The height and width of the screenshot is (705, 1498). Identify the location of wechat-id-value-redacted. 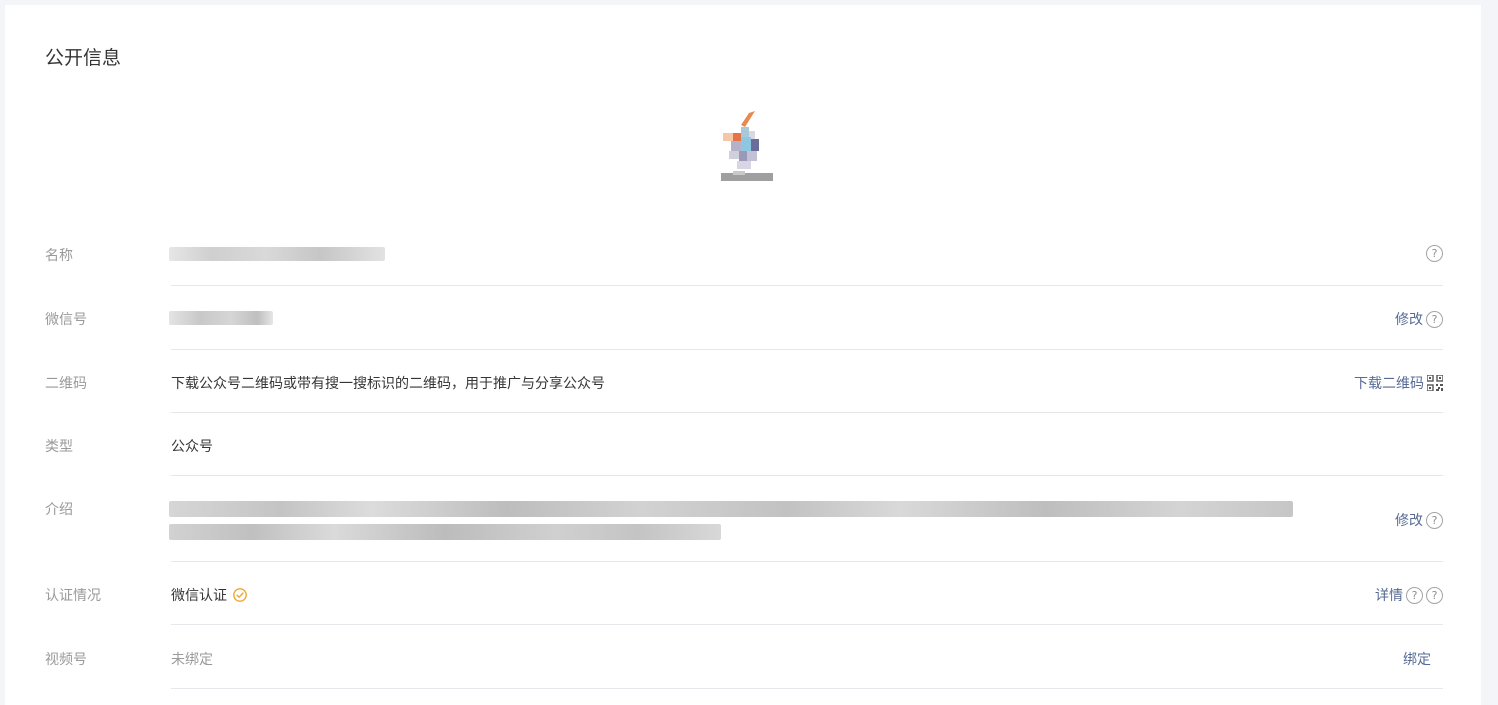
(221, 318).